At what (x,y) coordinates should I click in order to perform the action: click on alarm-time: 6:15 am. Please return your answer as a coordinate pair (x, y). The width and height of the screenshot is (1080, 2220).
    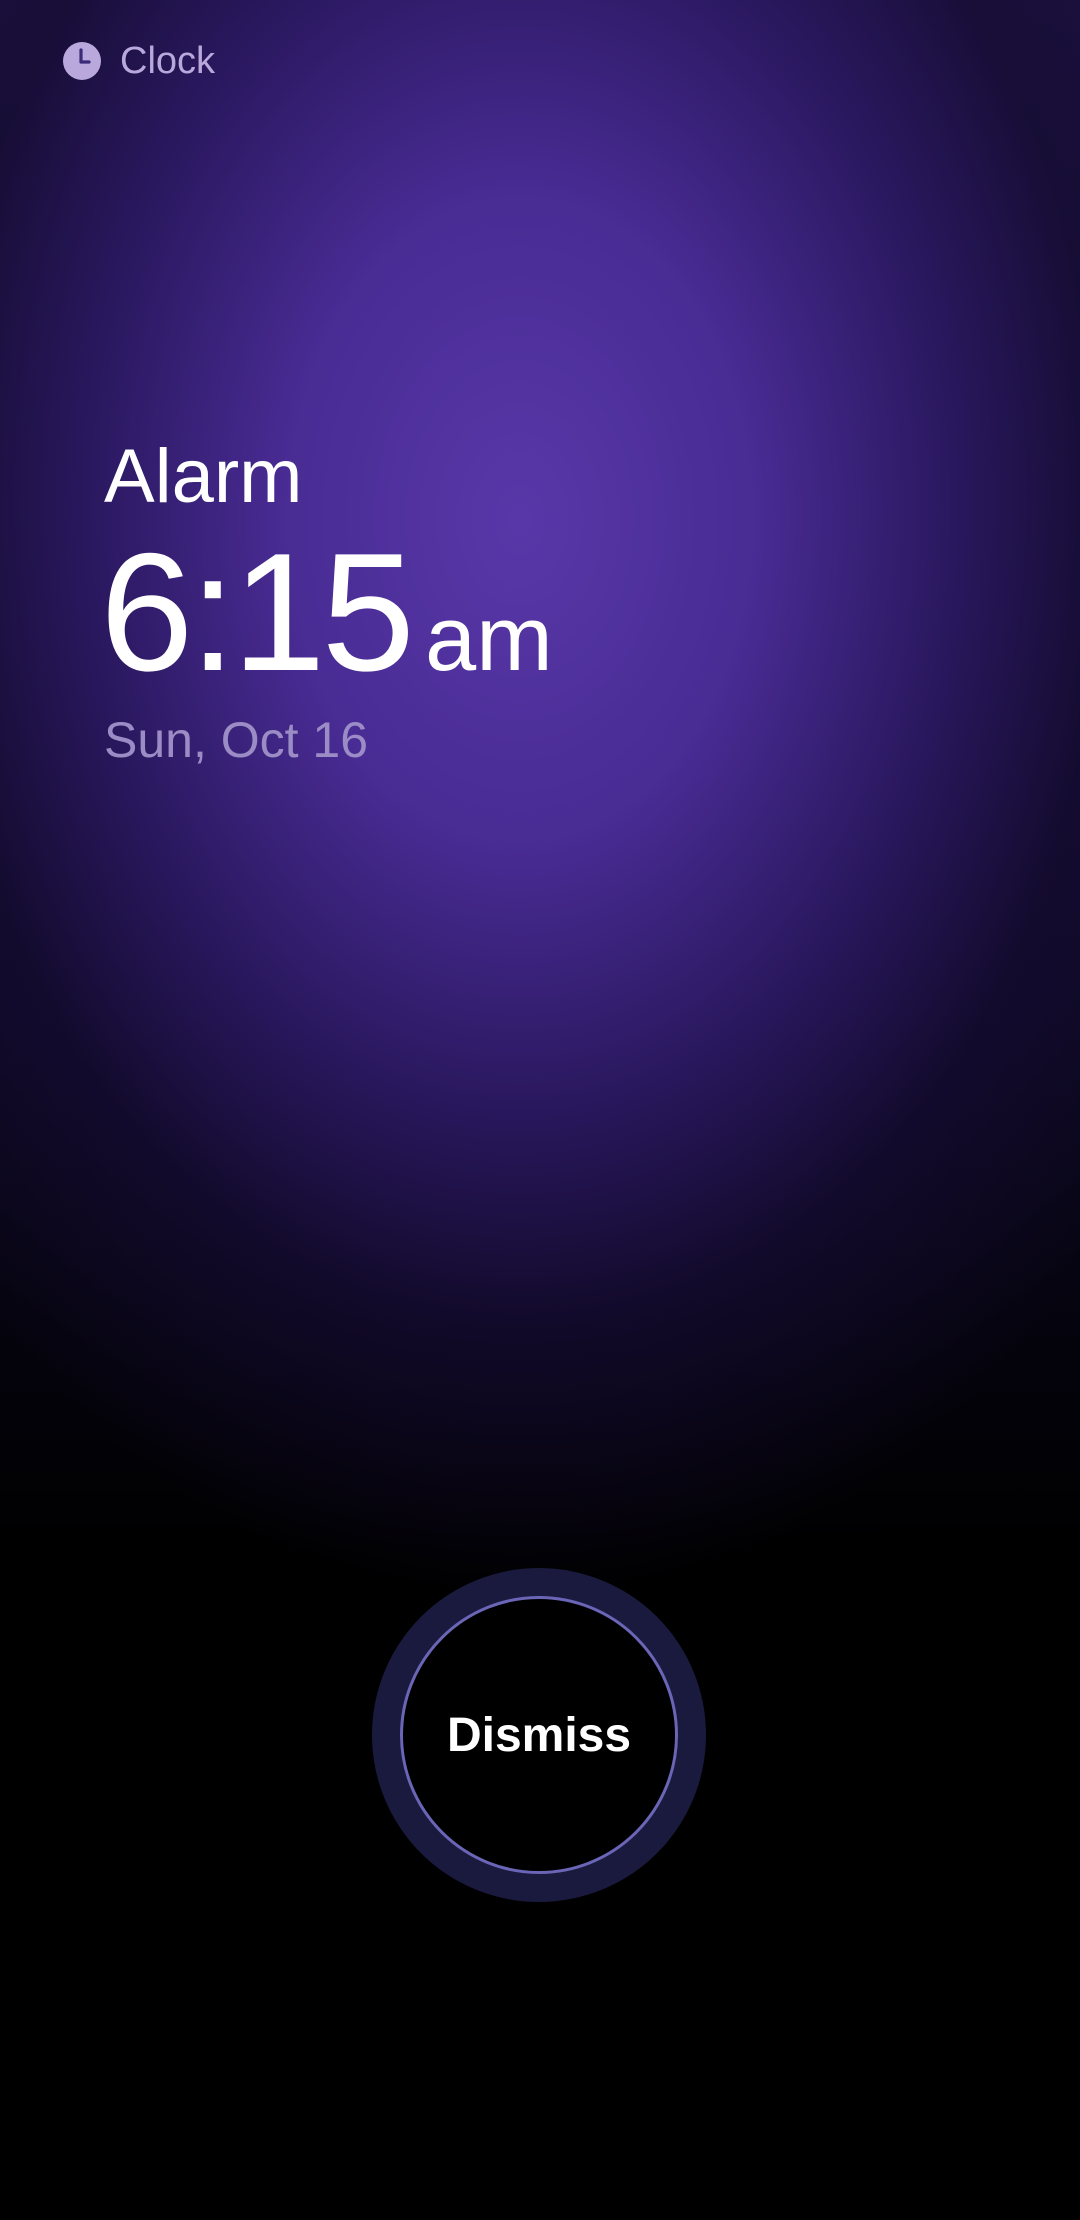
    Looking at the image, I should click on (326, 612).